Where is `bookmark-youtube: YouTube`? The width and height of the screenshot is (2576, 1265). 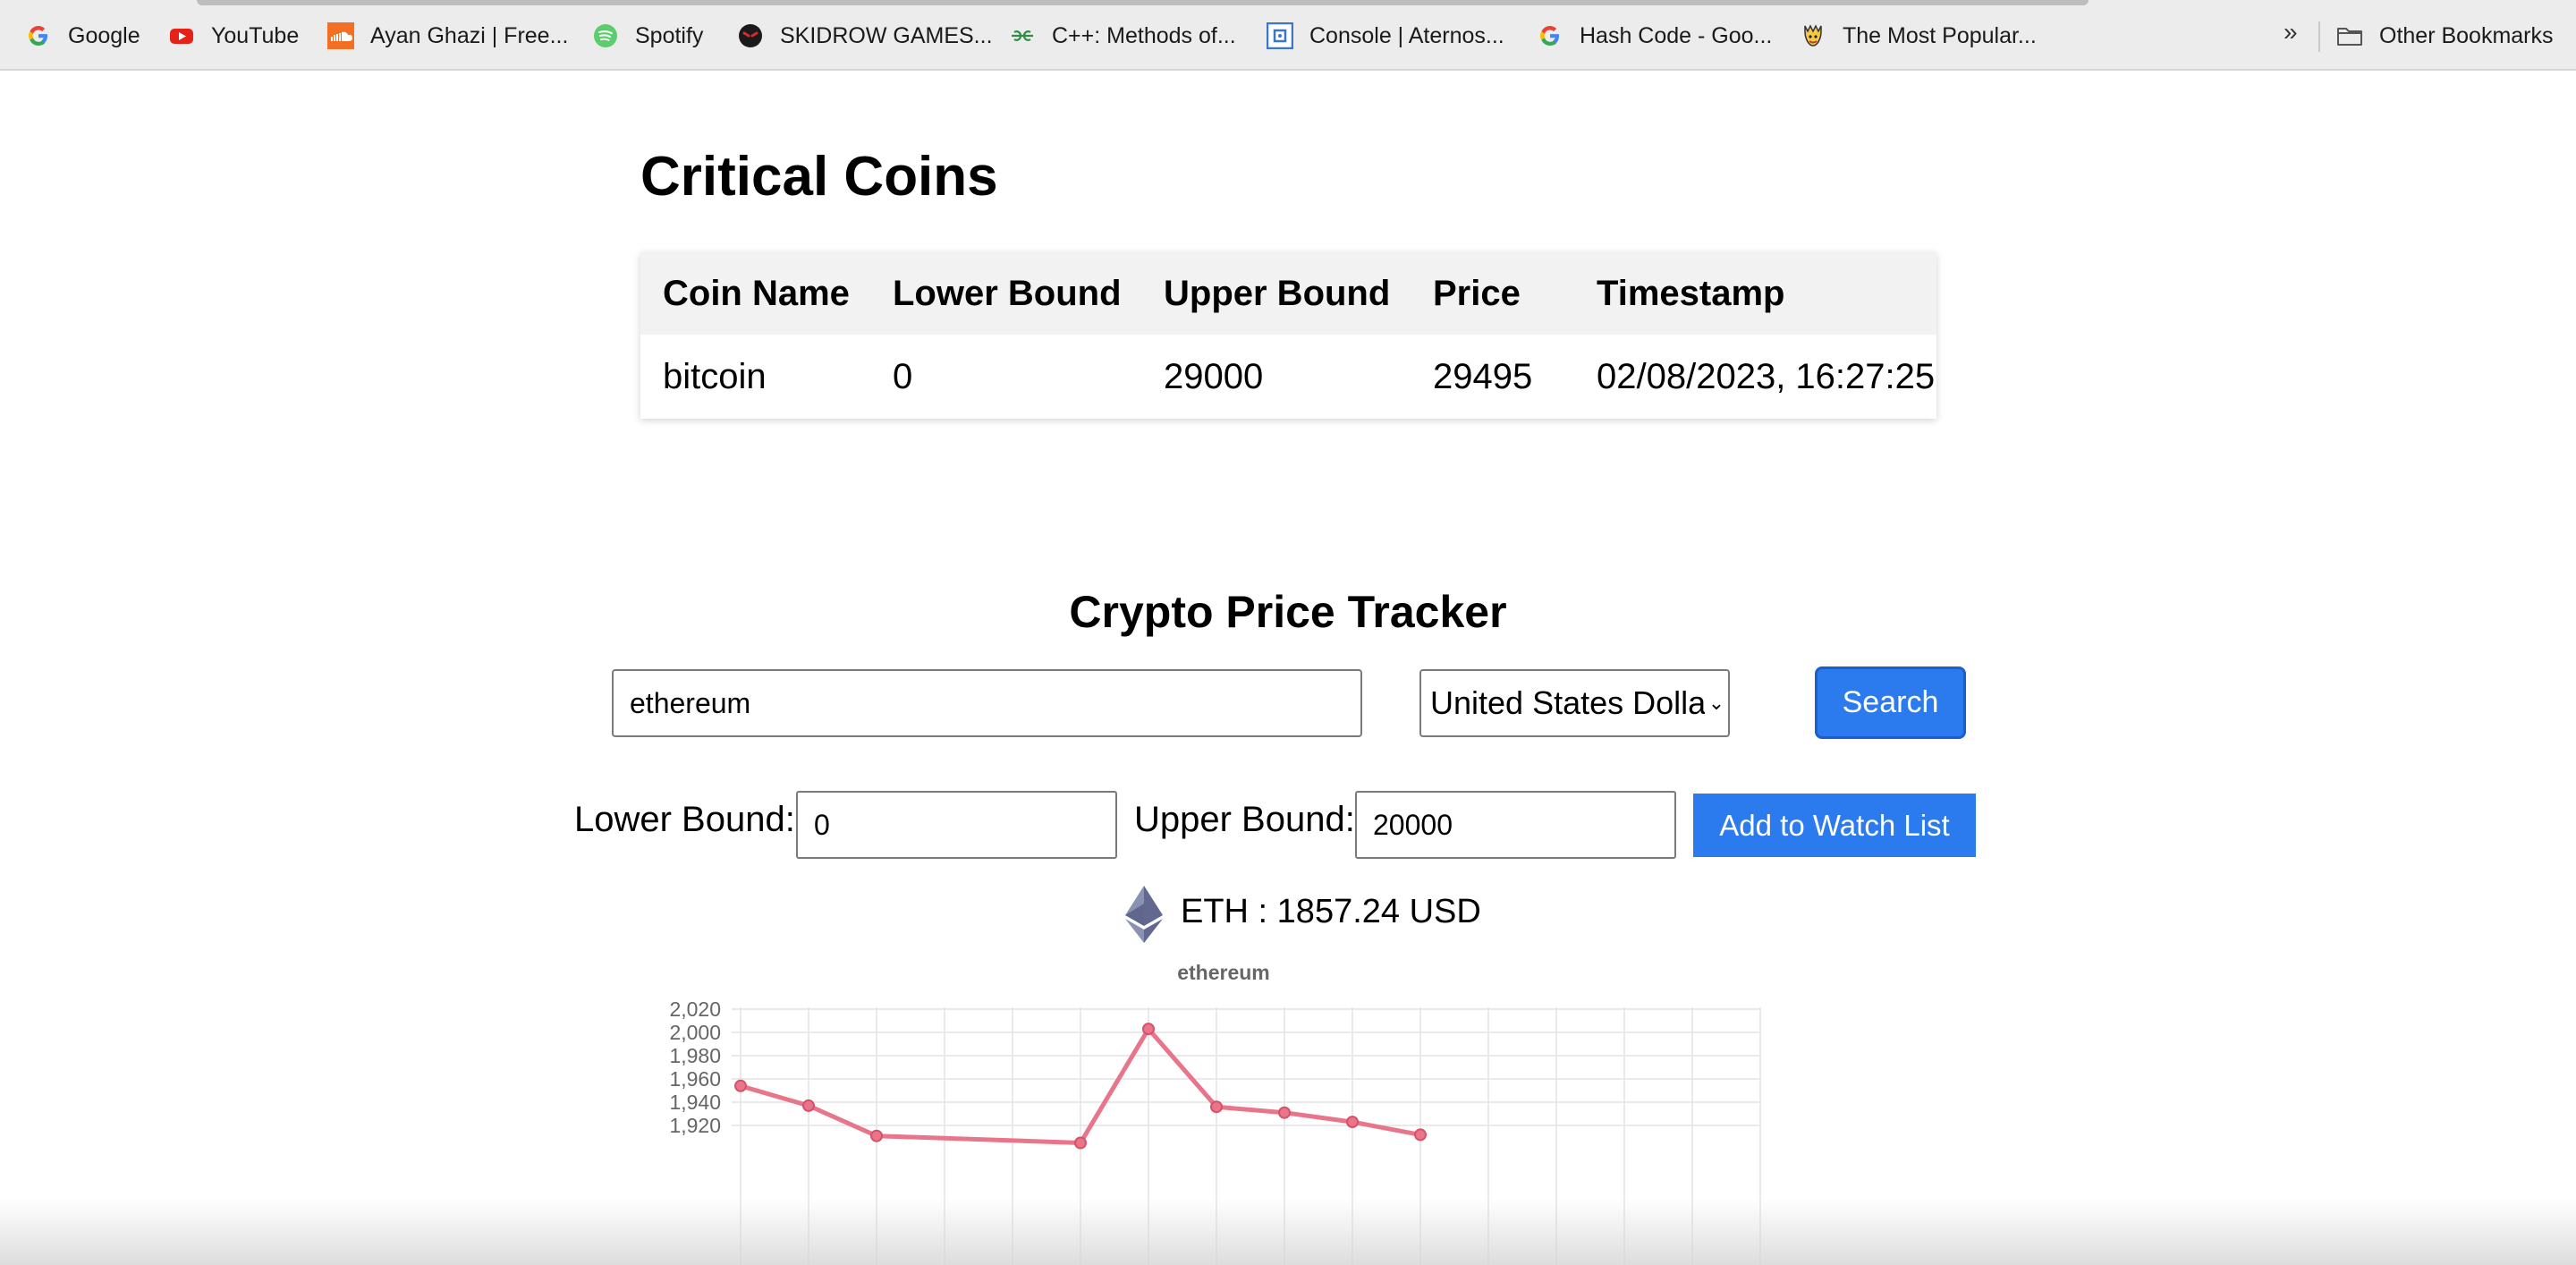 bookmark-youtube: YouTube is located at coordinates (233, 36).